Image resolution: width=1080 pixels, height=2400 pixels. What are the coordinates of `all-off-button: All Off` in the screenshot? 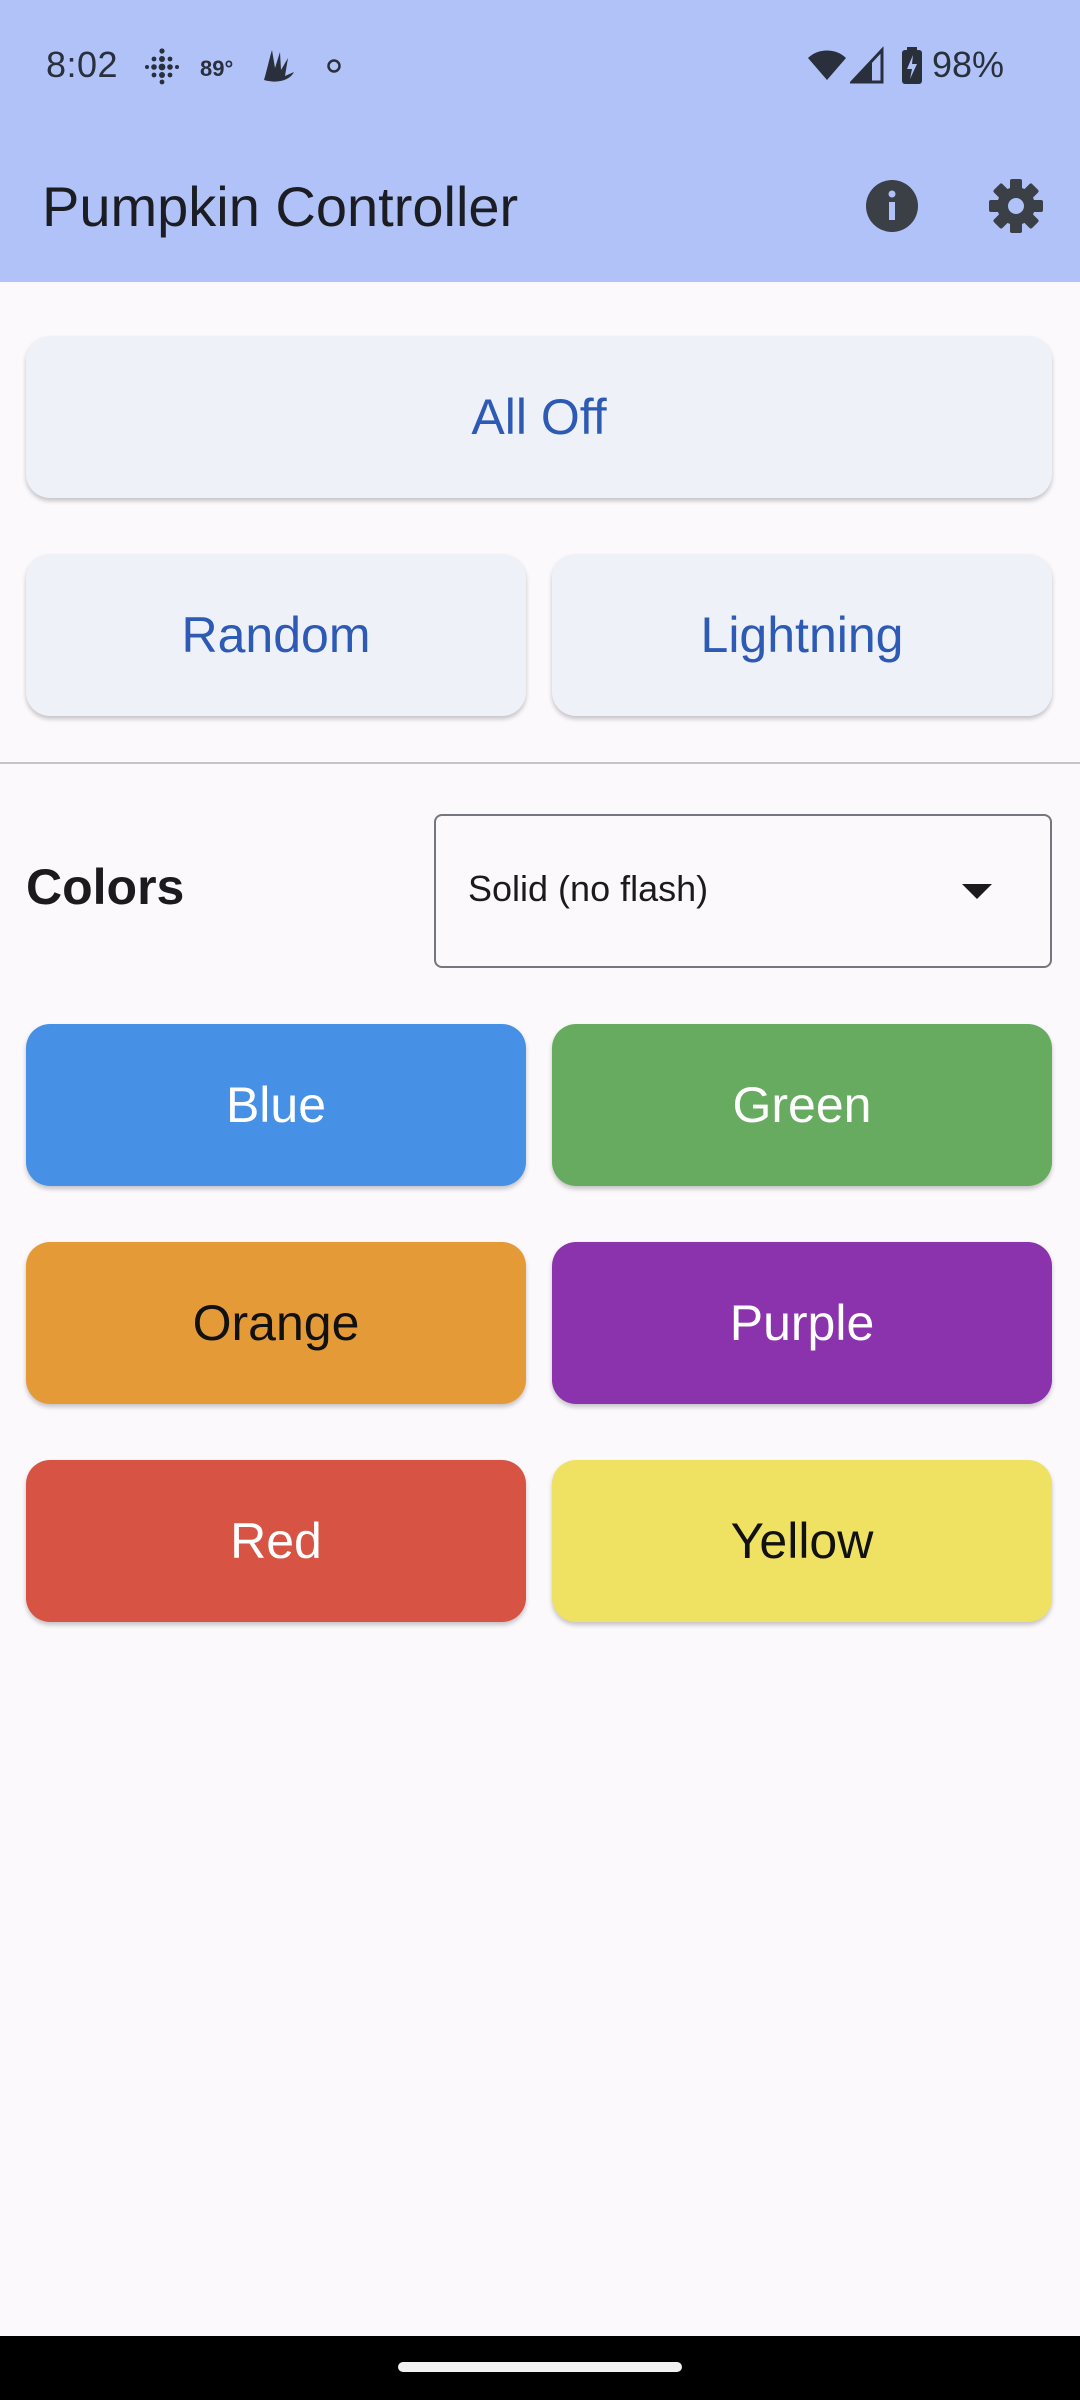 It's located at (539, 417).